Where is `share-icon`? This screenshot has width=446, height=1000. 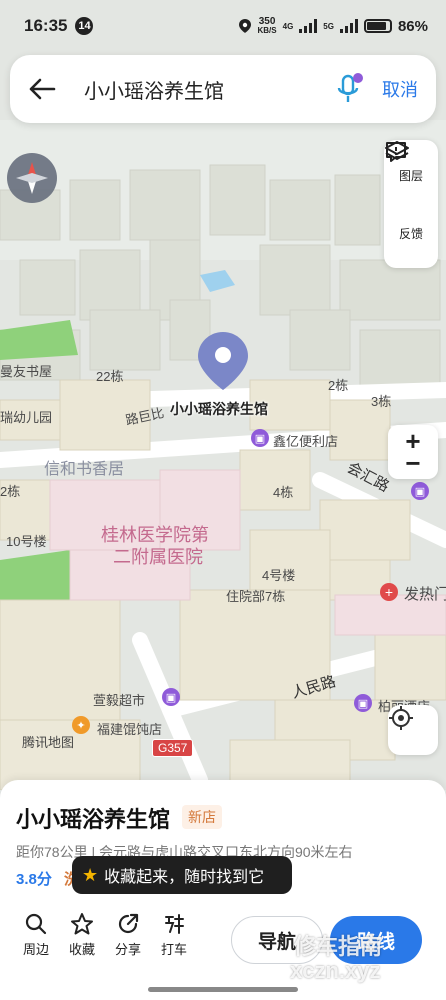
share-icon is located at coordinates (128, 923).